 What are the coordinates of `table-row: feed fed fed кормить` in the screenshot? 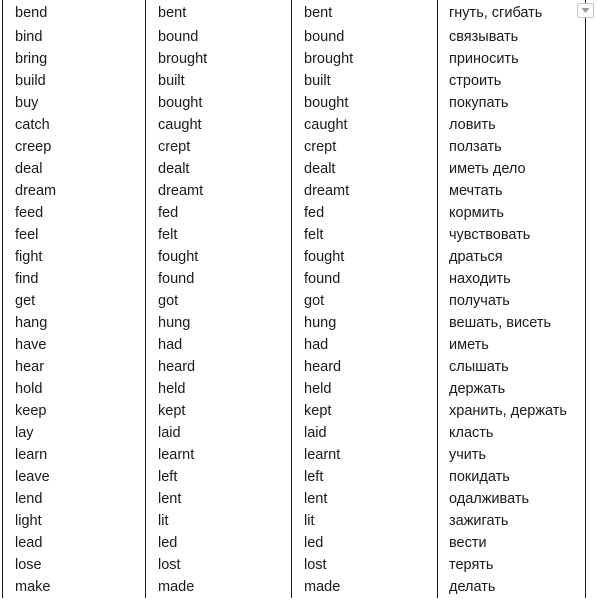 It's located at (294, 213).